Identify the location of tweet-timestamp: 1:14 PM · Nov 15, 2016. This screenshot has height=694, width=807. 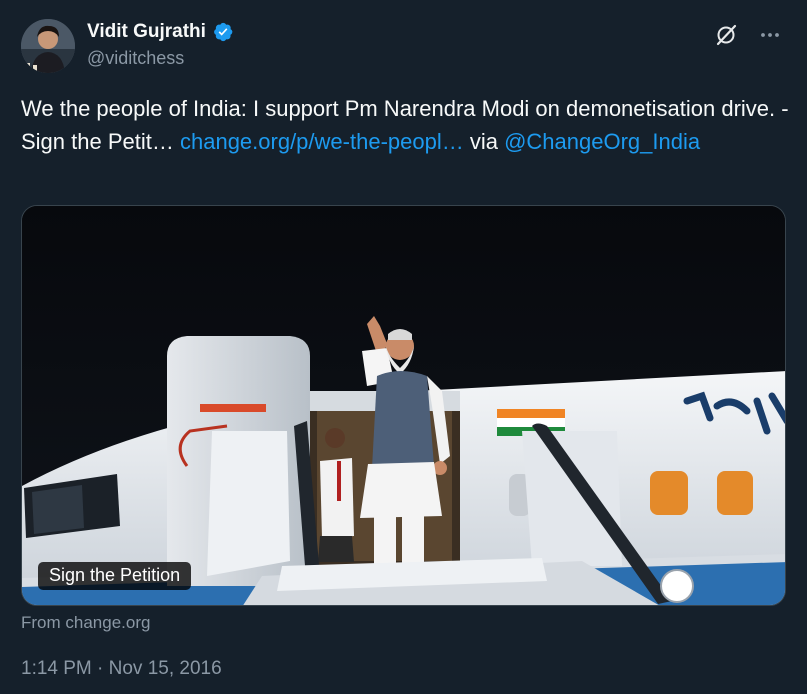
(121, 669).